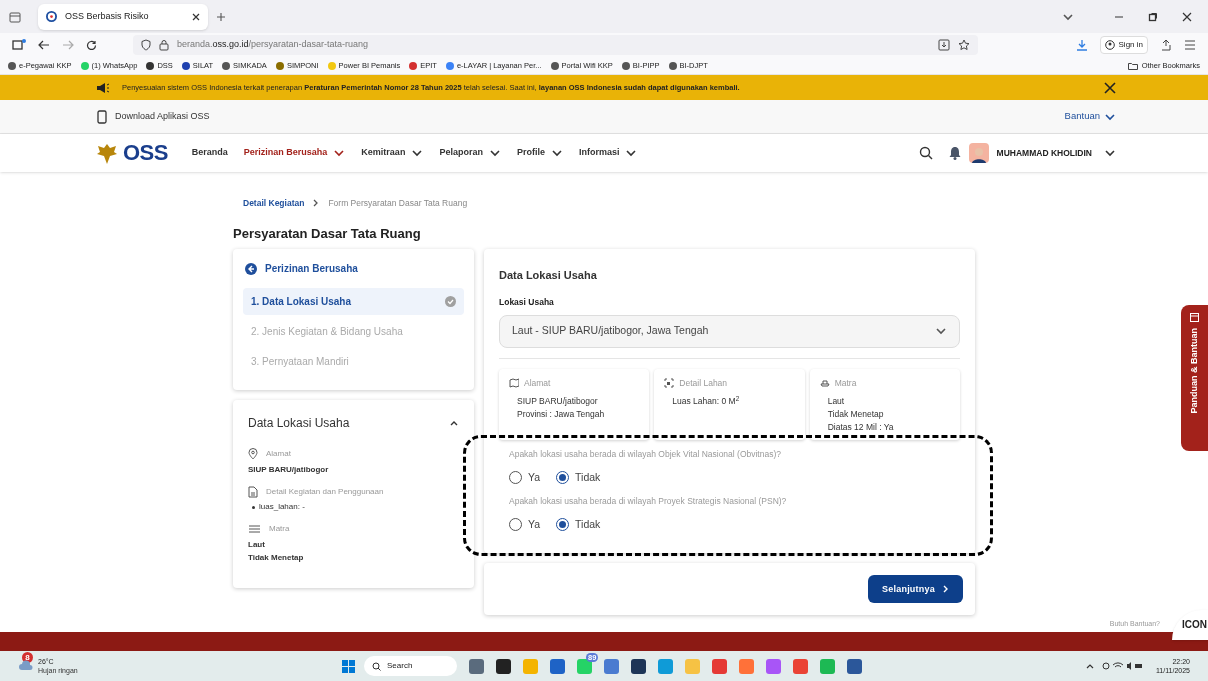  I want to click on next-button: Selanjutnya, so click(915, 589).